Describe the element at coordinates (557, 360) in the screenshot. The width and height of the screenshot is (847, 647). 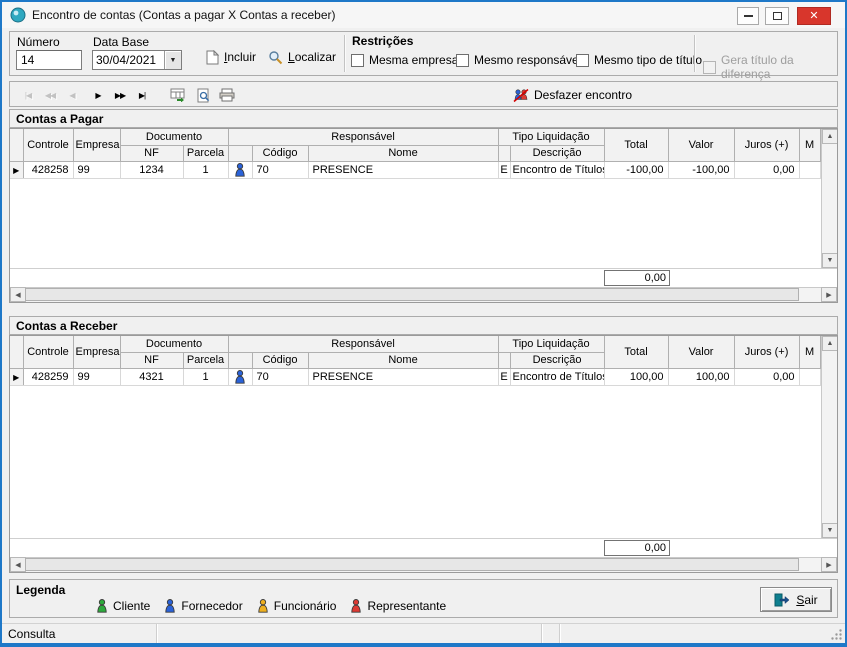
I see `col-header-descricao: Descrição` at that location.